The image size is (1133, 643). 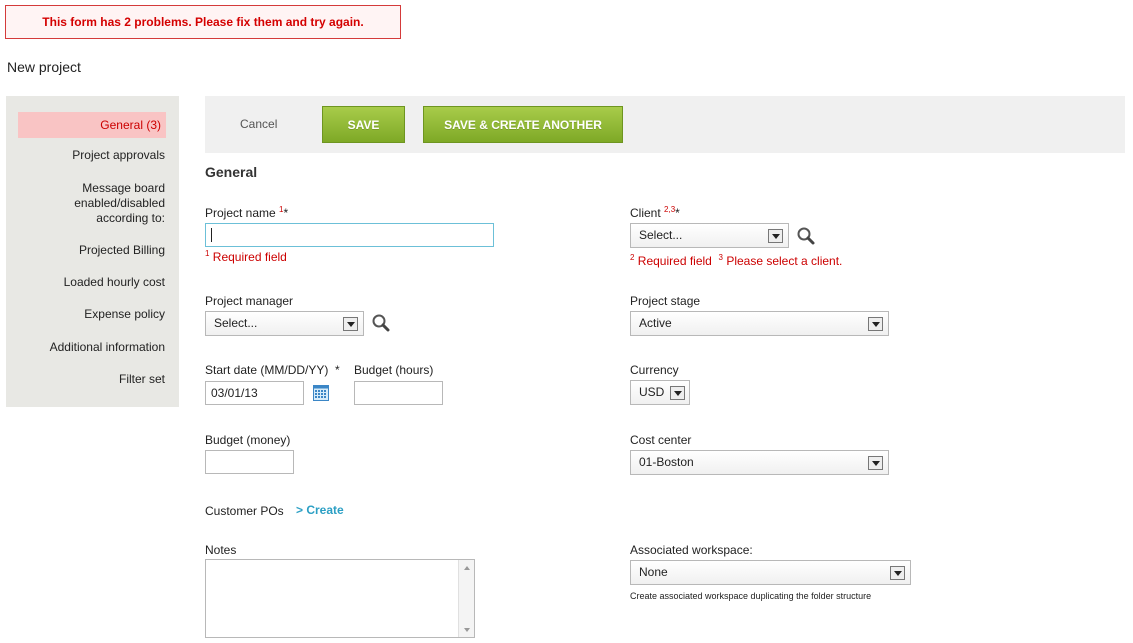 What do you see at coordinates (249, 301) in the screenshot?
I see `project-manager-label: Project manager` at bounding box center [249, 301].